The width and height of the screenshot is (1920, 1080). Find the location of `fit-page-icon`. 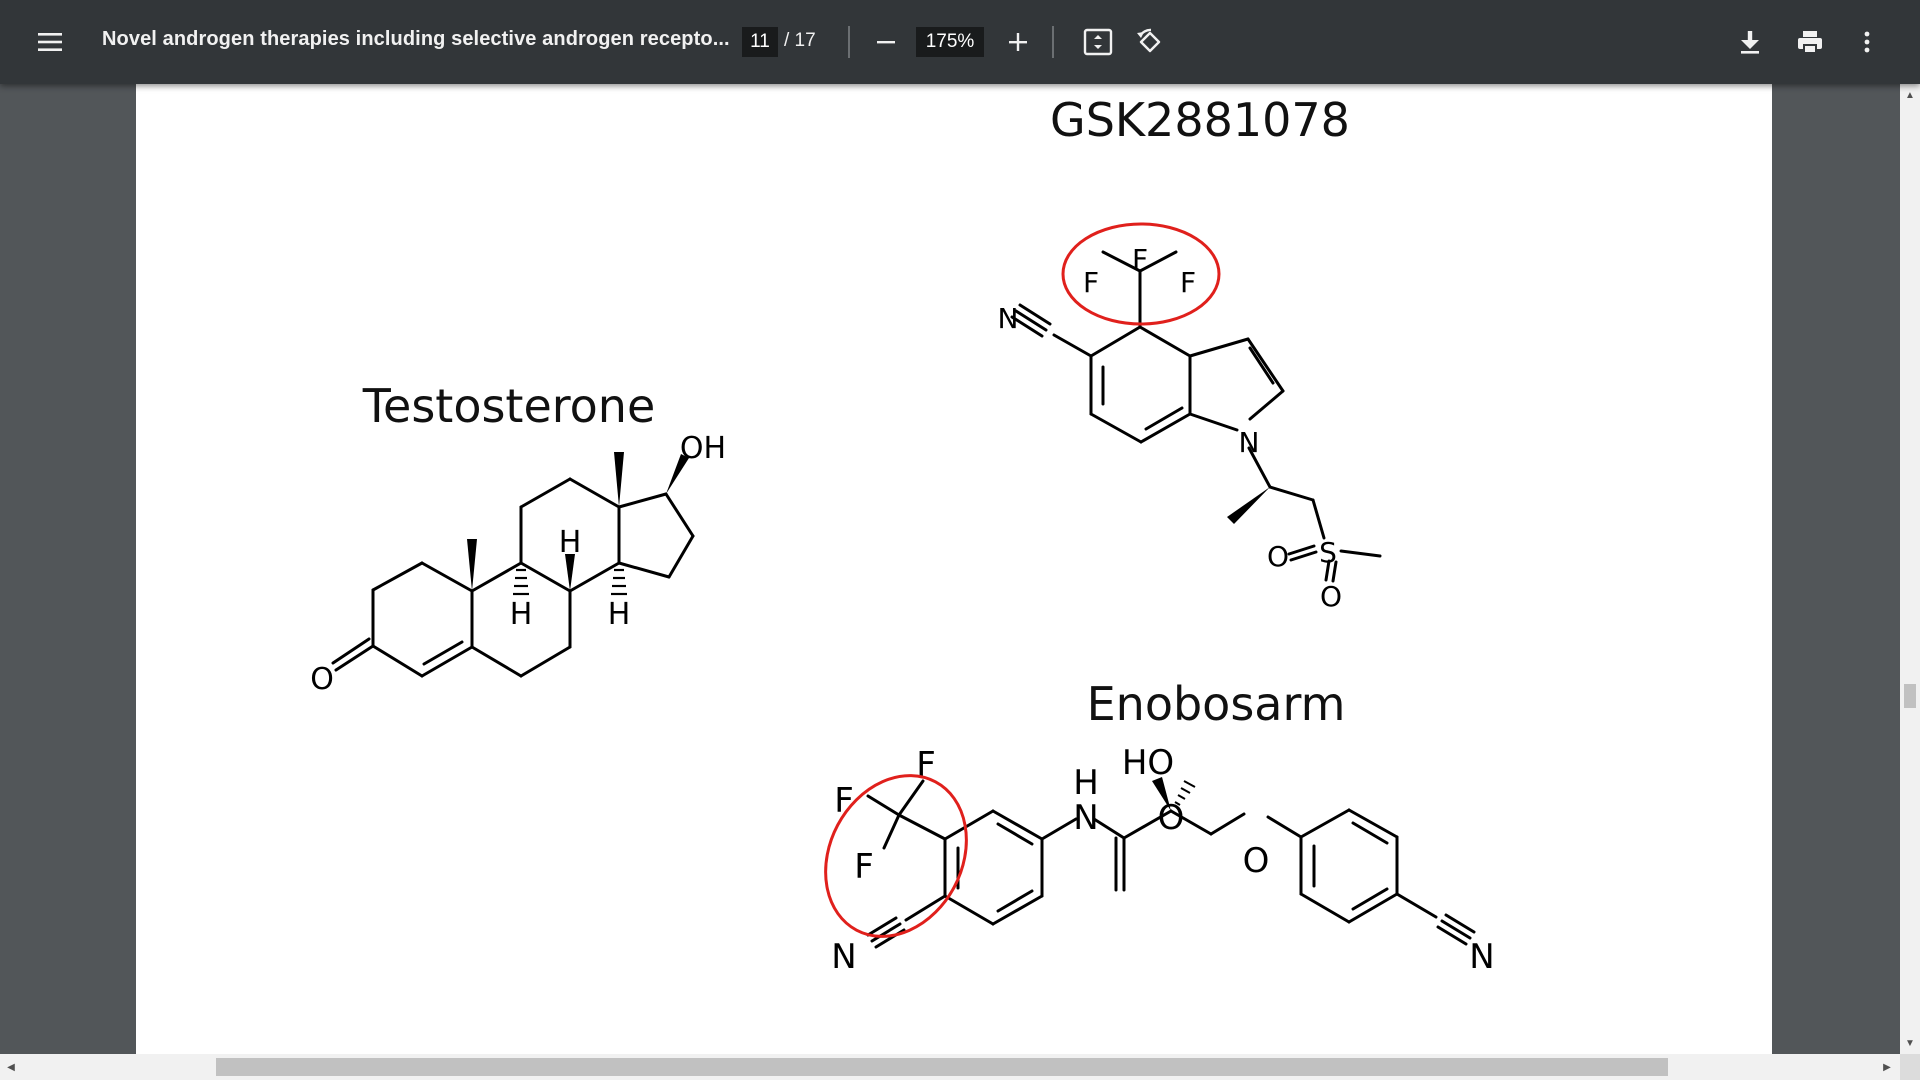

fit-page-icon is located at coordinates (1098, 42).